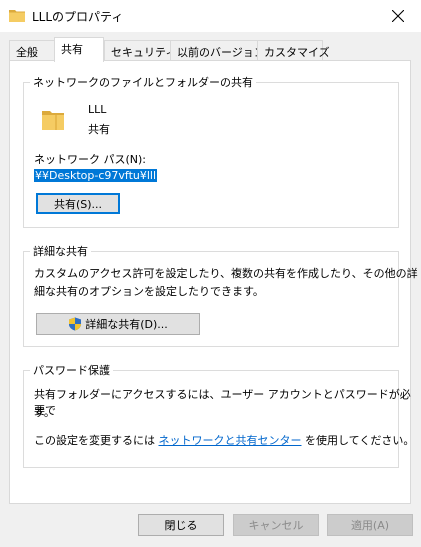 This screenshot has height=547, width=421. Describe the element at coordinates (96, 175) in the screenshot. I see `network-path-value: ¥¥Desktop-c97vftu¥lll` at that location.